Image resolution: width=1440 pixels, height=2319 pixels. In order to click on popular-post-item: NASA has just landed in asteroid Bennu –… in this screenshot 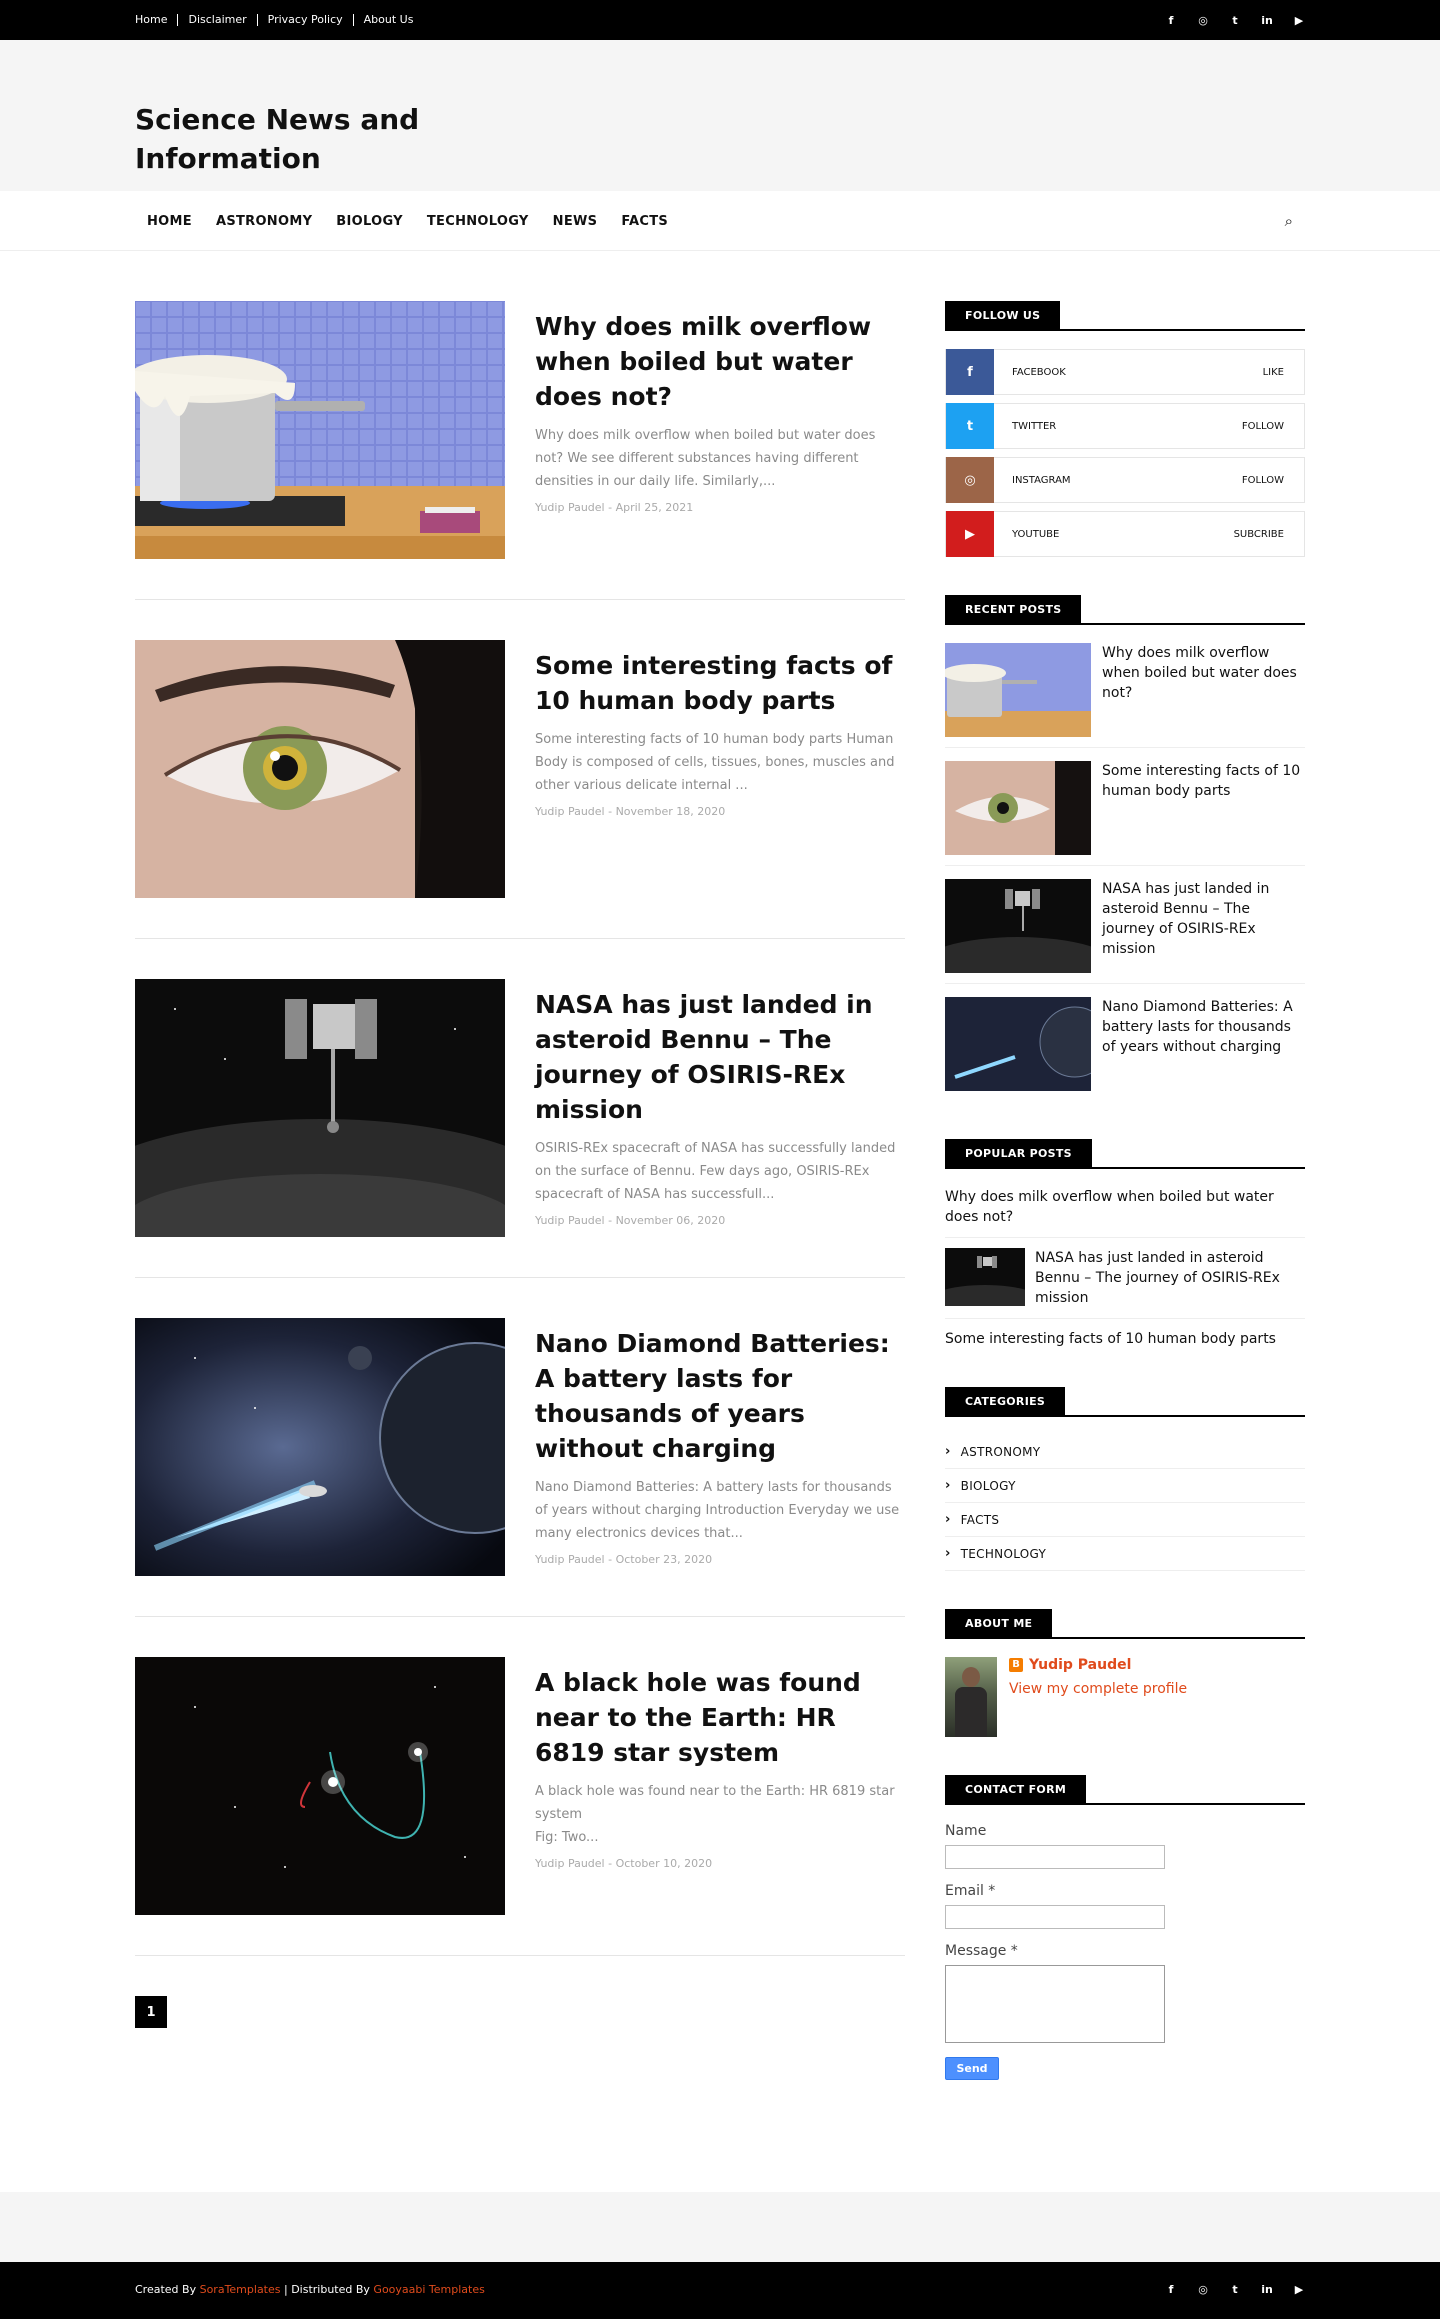, I will do `click(1125, 1283)`.